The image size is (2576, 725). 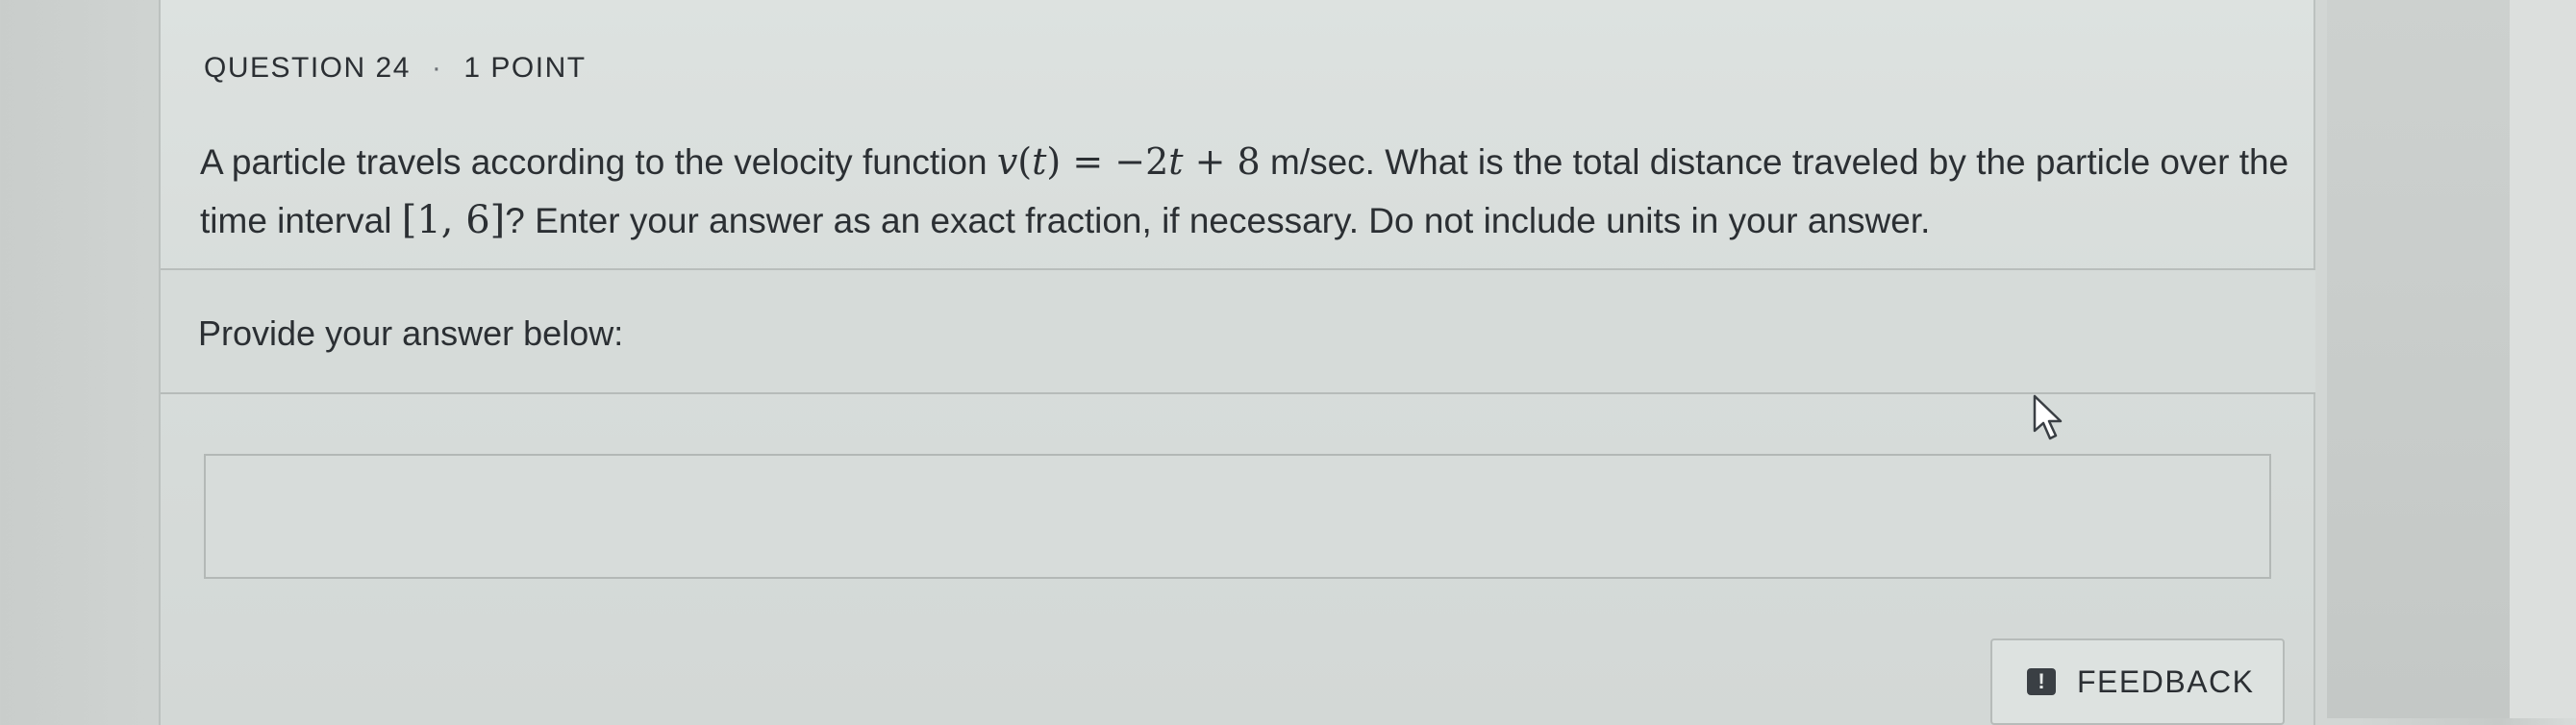 I want to click on feedback-exclamation-icon: !, so click(x=2041, y=681).